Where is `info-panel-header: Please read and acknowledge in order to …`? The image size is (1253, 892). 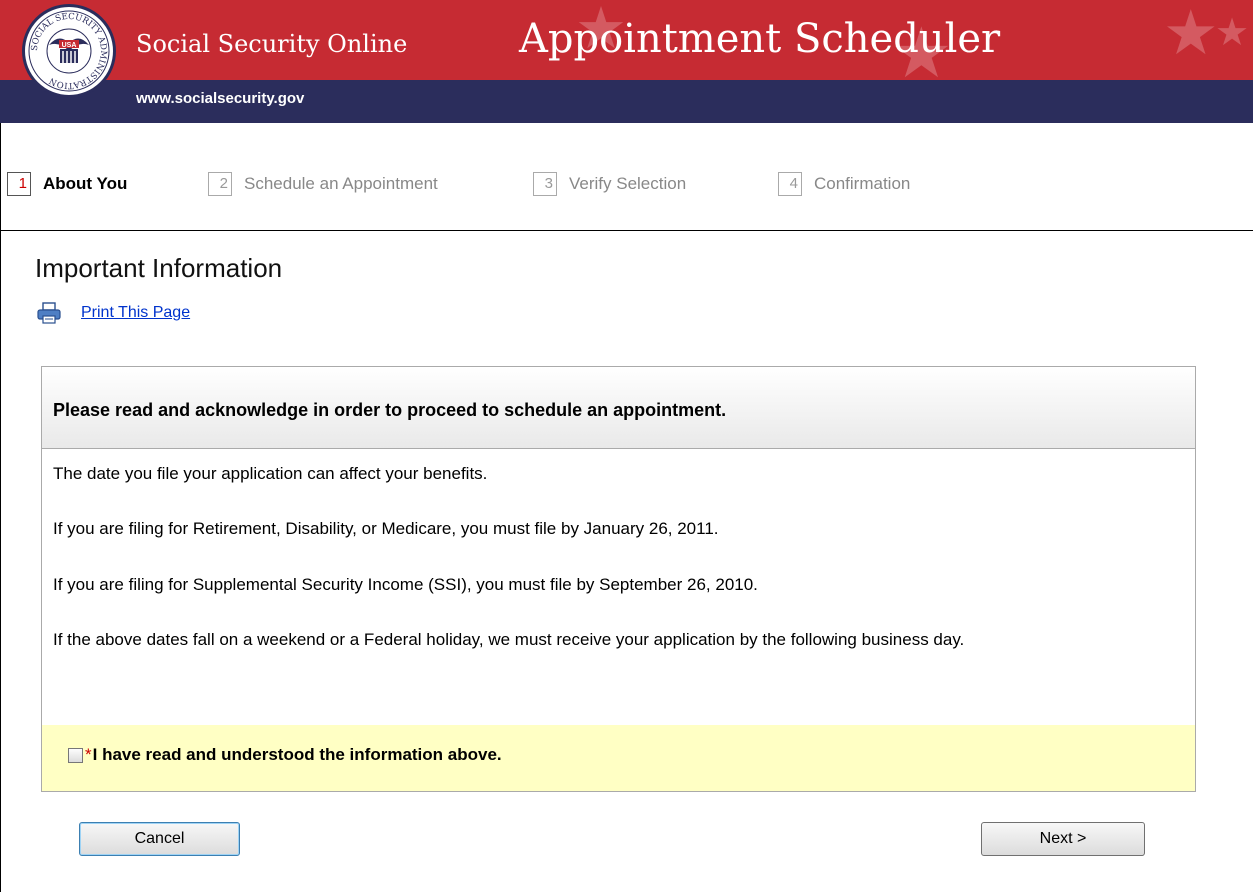 info-panel-header: Please read and acknowledge in order to … is located at coordinates (618, 408).